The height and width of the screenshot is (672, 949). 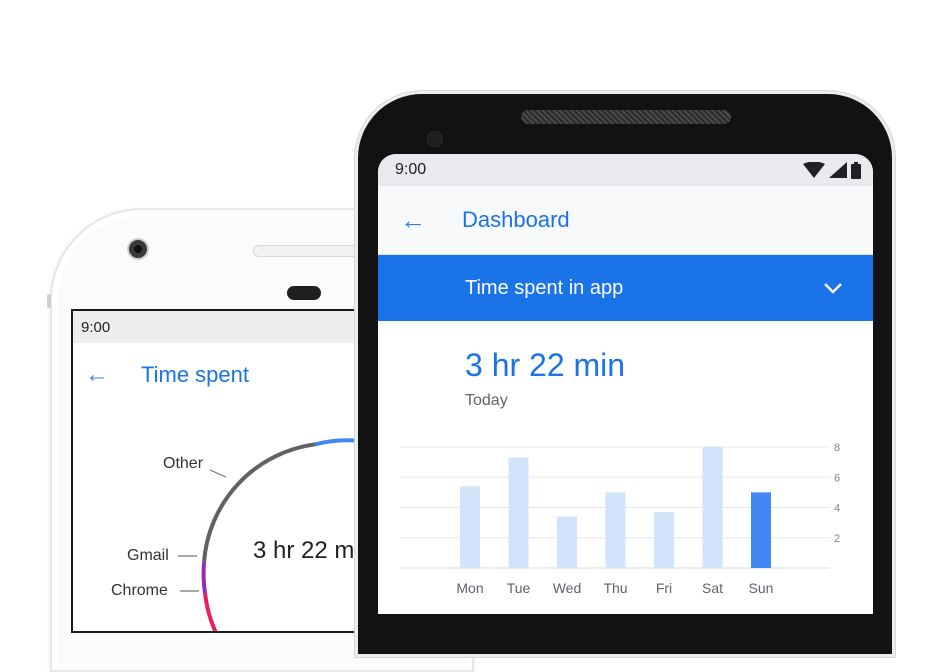 I want to click on x-tick-label-sun: Sun, so click(x=761, y=588).